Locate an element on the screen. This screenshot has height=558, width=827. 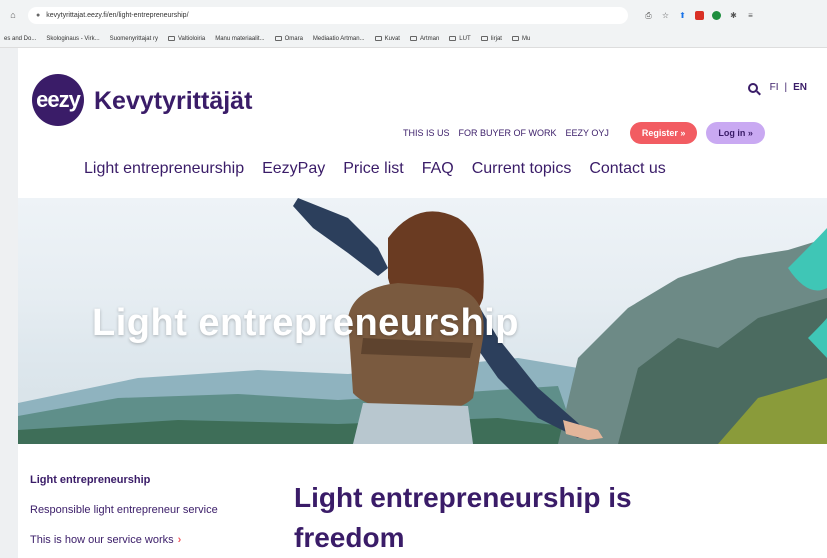
nav-current-topics: Current topics is located at coordinates (522, 169).